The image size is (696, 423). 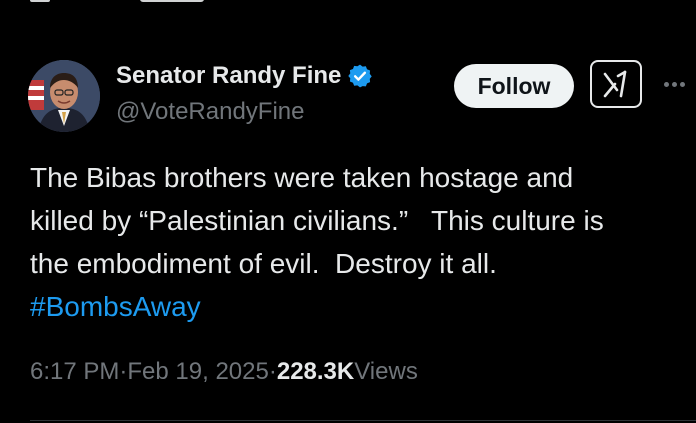 What do you see at coordinates (117, 3) in the screenshot?
I see `top-cut-off-toolbar` at bounding box center [117, 3].